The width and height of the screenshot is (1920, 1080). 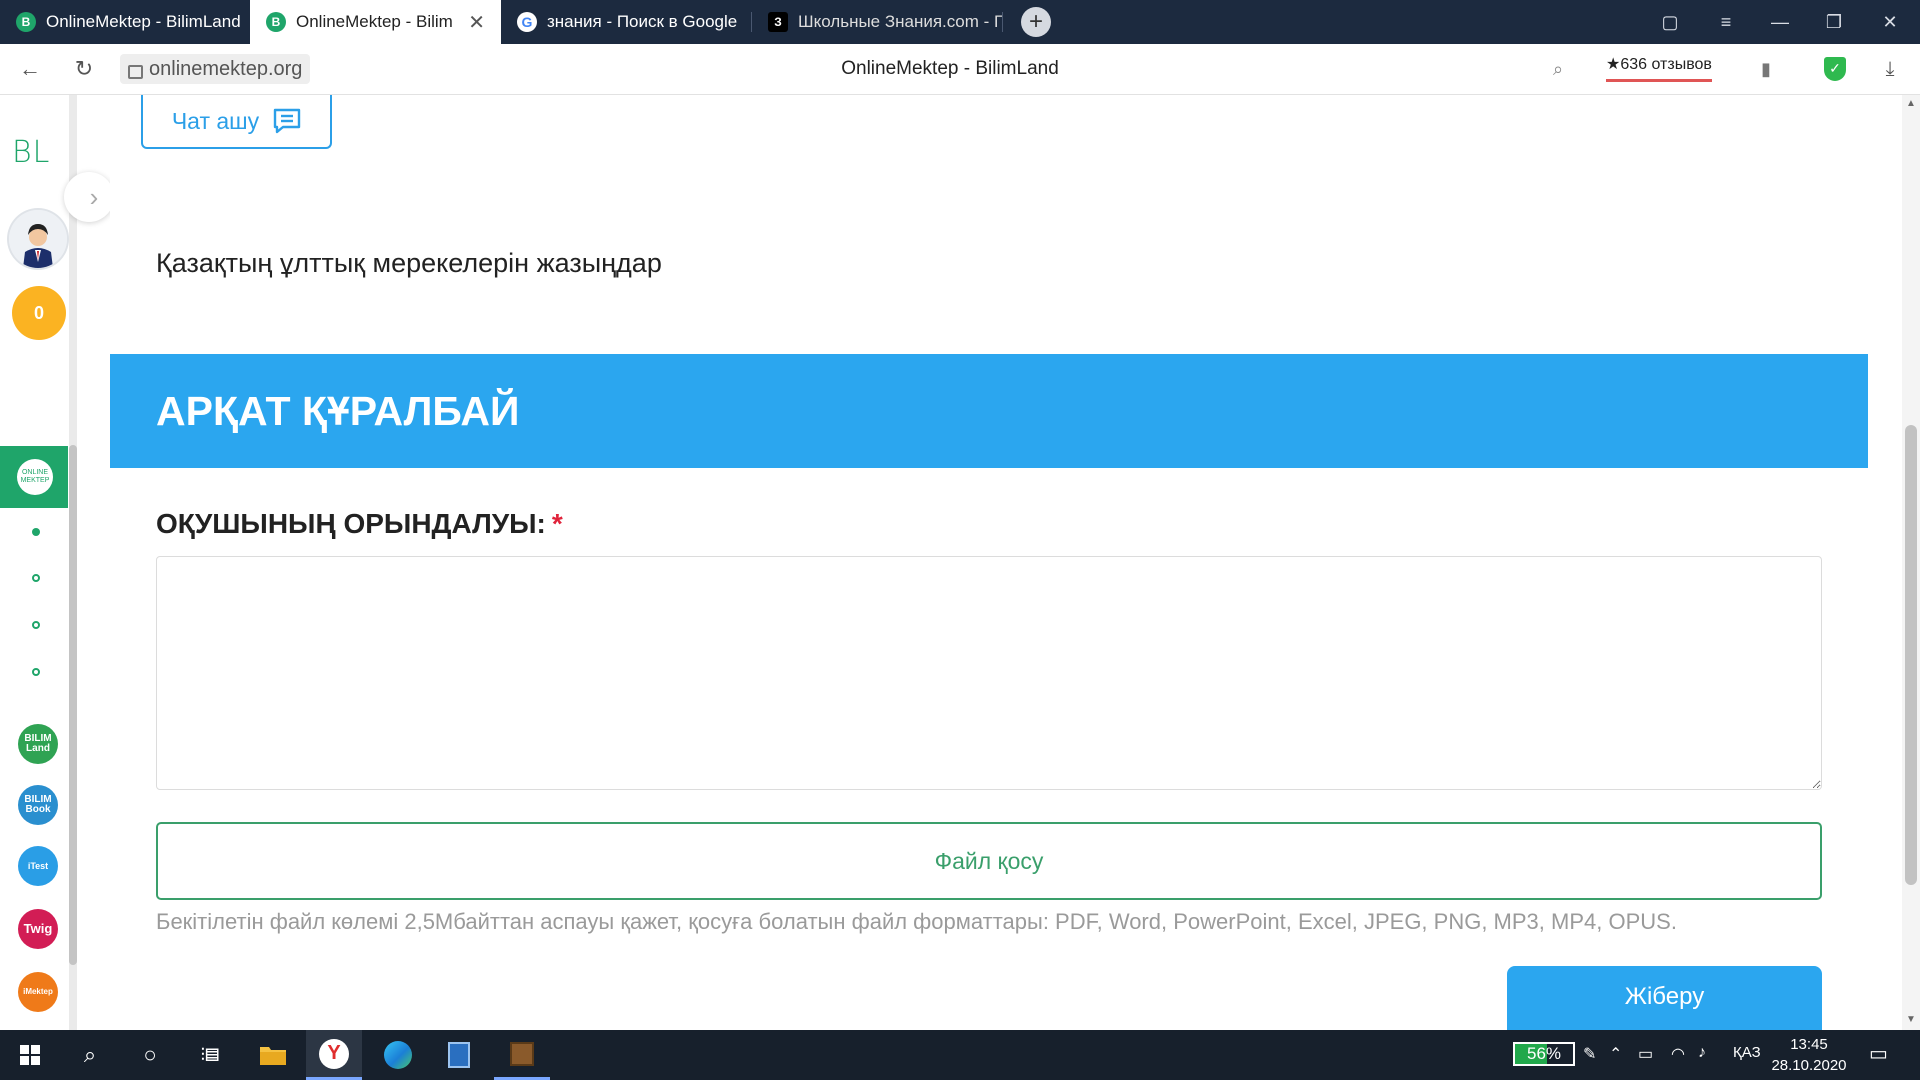 What do you see at coordinates (1780, 22) in the screenshot?
I see `minimize-icon: —` at bounding box center [1780, 22].